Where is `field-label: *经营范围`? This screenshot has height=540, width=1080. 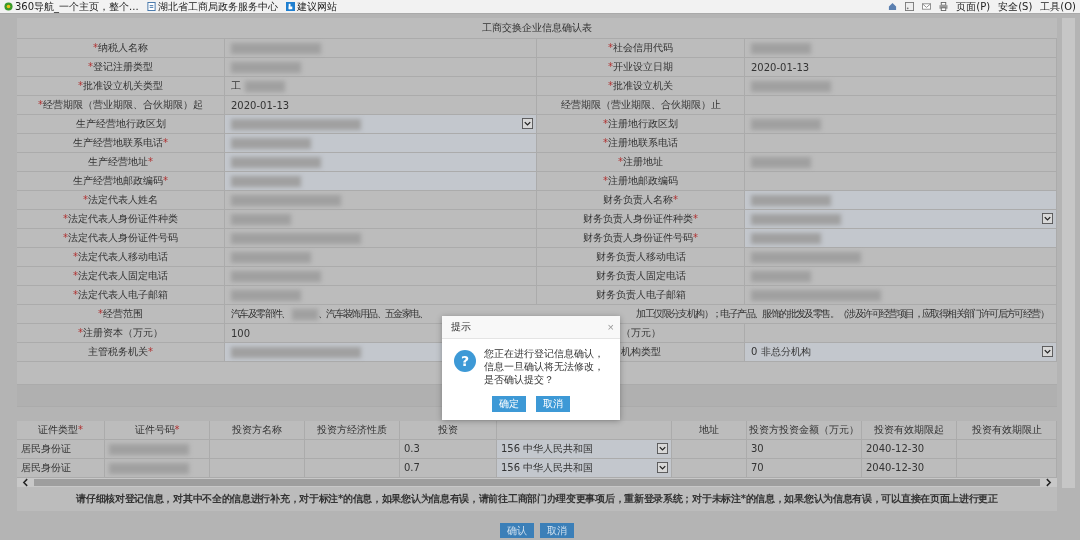 field-label: *经营范围 is located at coordinates (121, 314).